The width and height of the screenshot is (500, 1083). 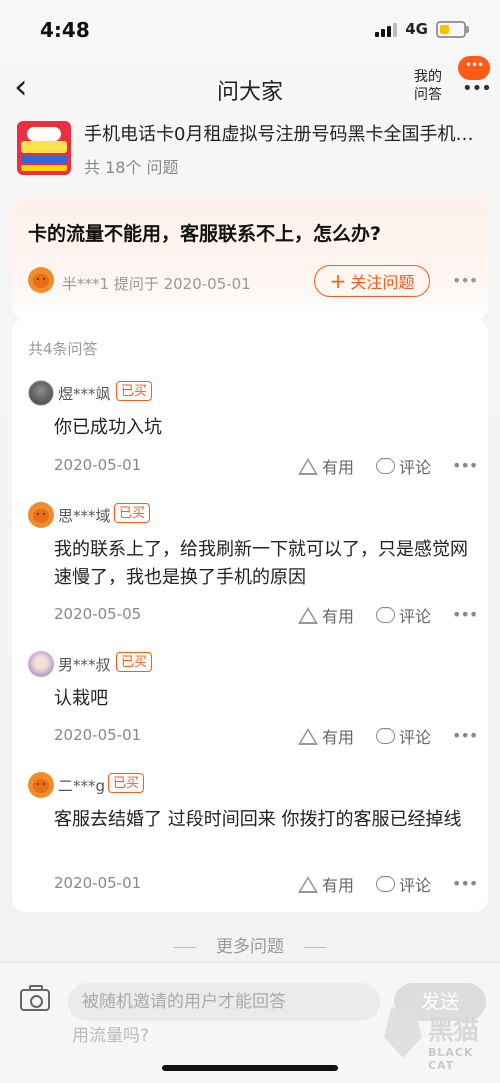 I want to click on question-text: 卡的流量不能用，客服联系不上，怎么办?, so click(x=205, y=234).